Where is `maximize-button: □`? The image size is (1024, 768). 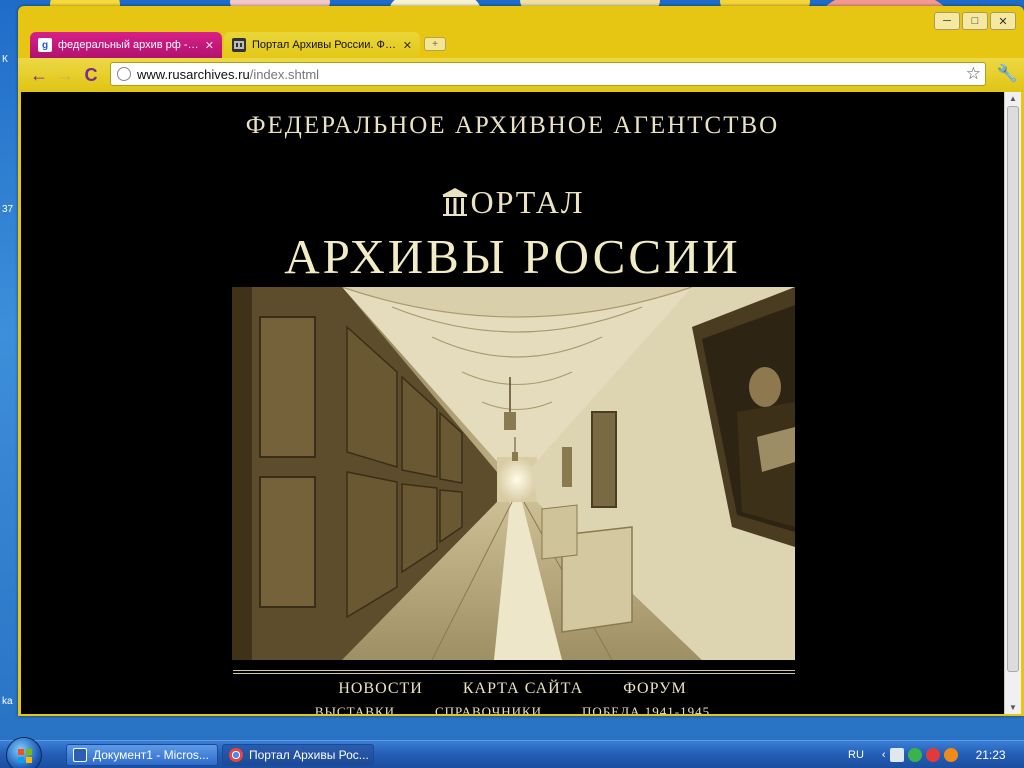 maximize-button: □ is located at coordinates (975, 21).